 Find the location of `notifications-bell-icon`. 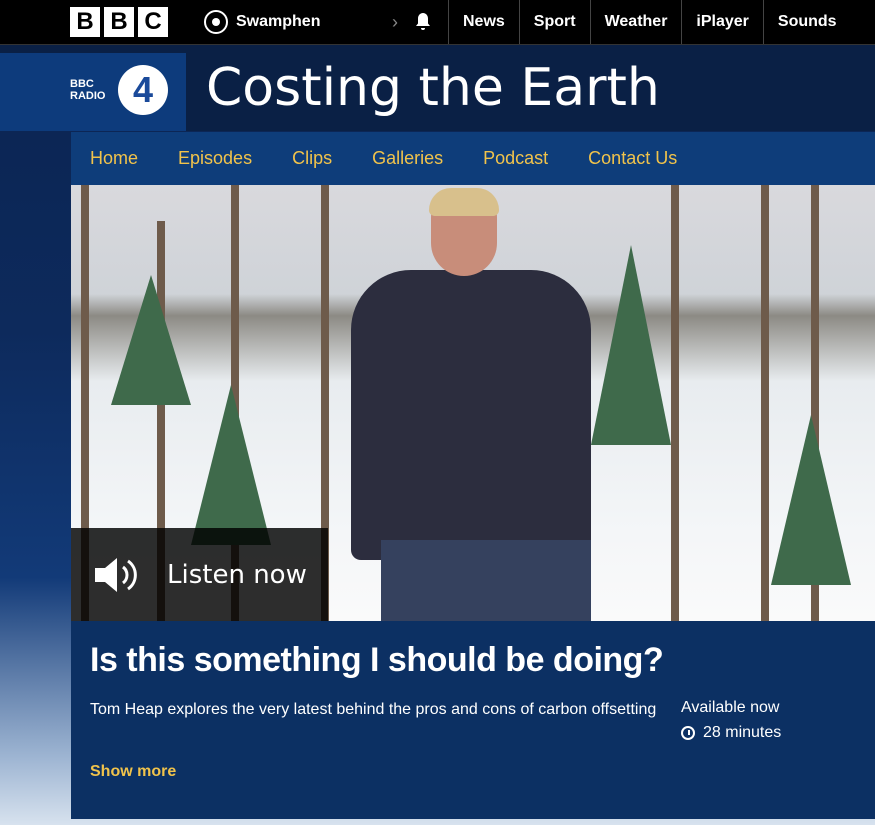

notifications-bell-icon is located at coordinates (423, 22).